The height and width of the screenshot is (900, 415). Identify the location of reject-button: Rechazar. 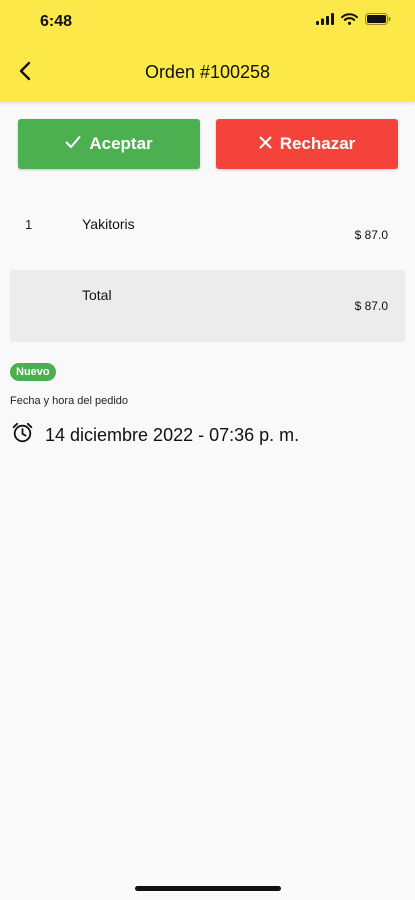
(307, 144).